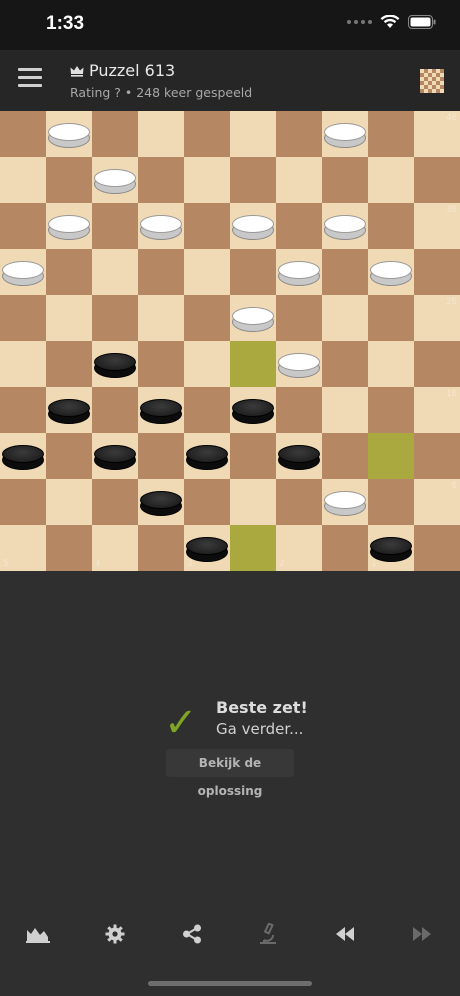  I want to click on board-square: 46, so click(437, 134).